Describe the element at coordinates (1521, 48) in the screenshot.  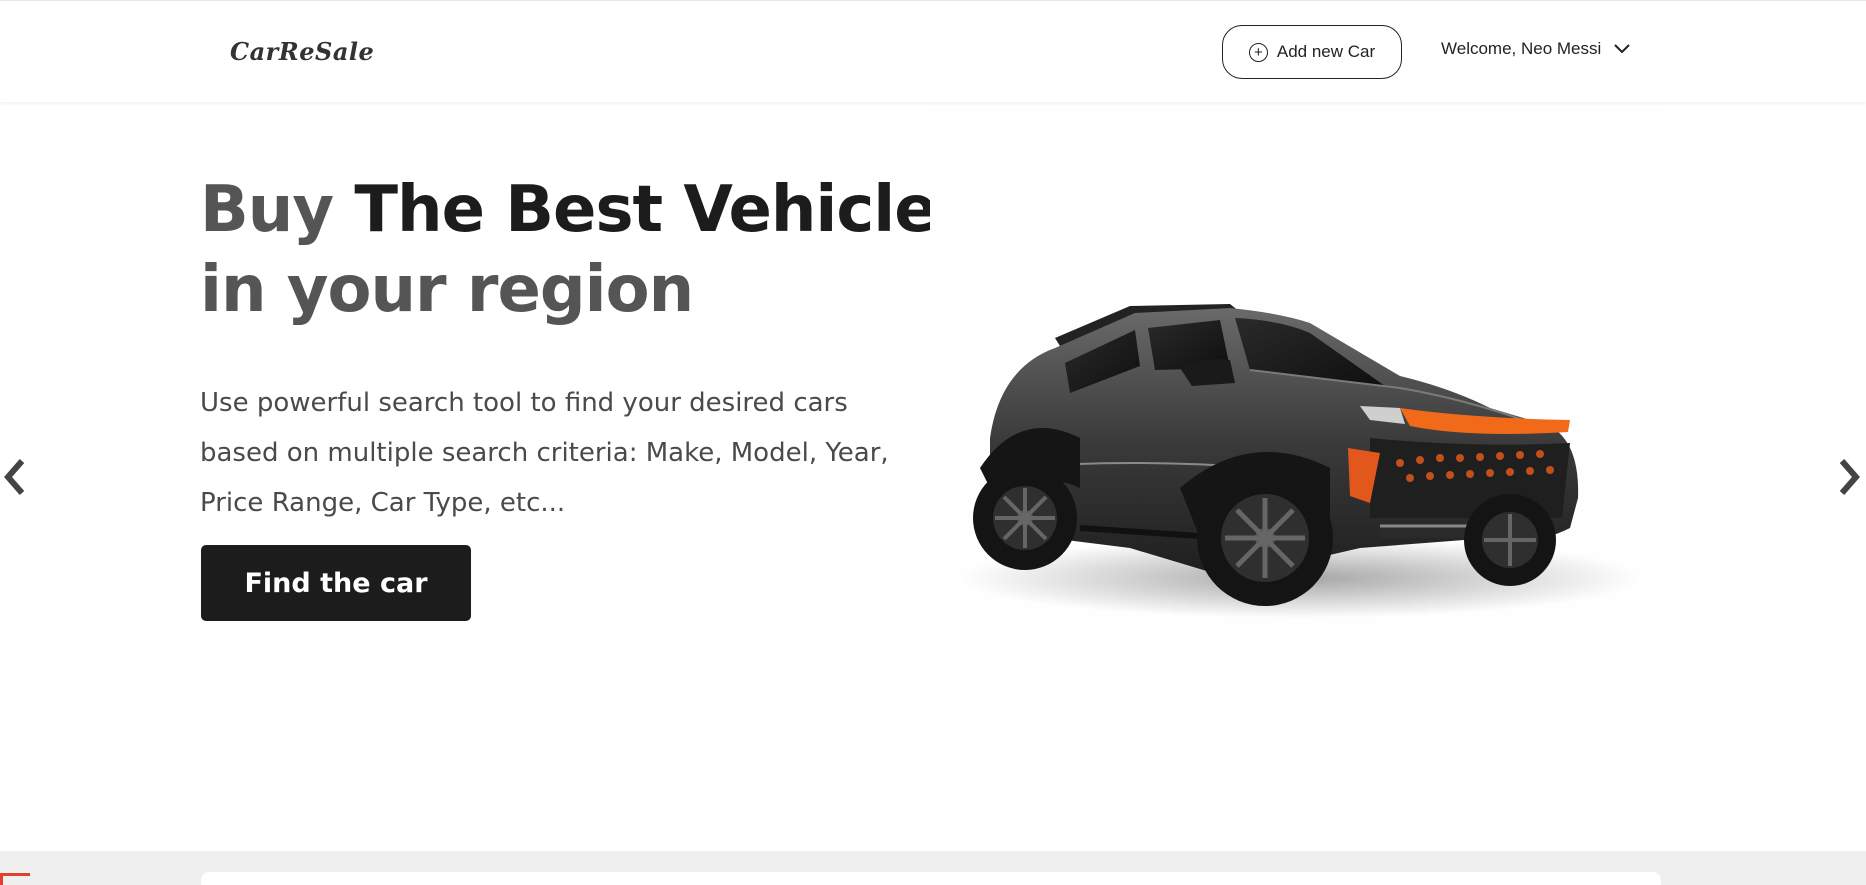
I see `welcome-text: Welcome, Neo Messi` at that location.